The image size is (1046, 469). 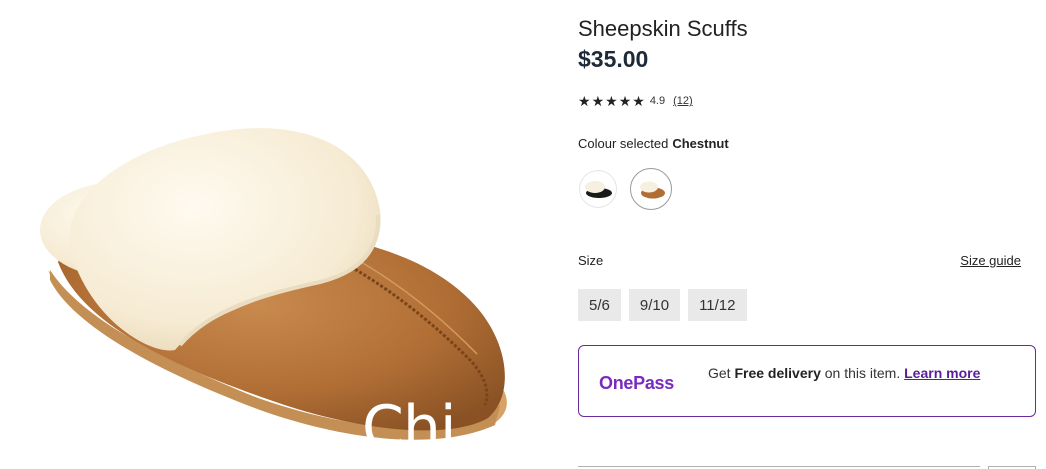 I want to click on rating-row: ★ ★ ★ ★ ★ 4.9 (12), so click(x=635, y=101).